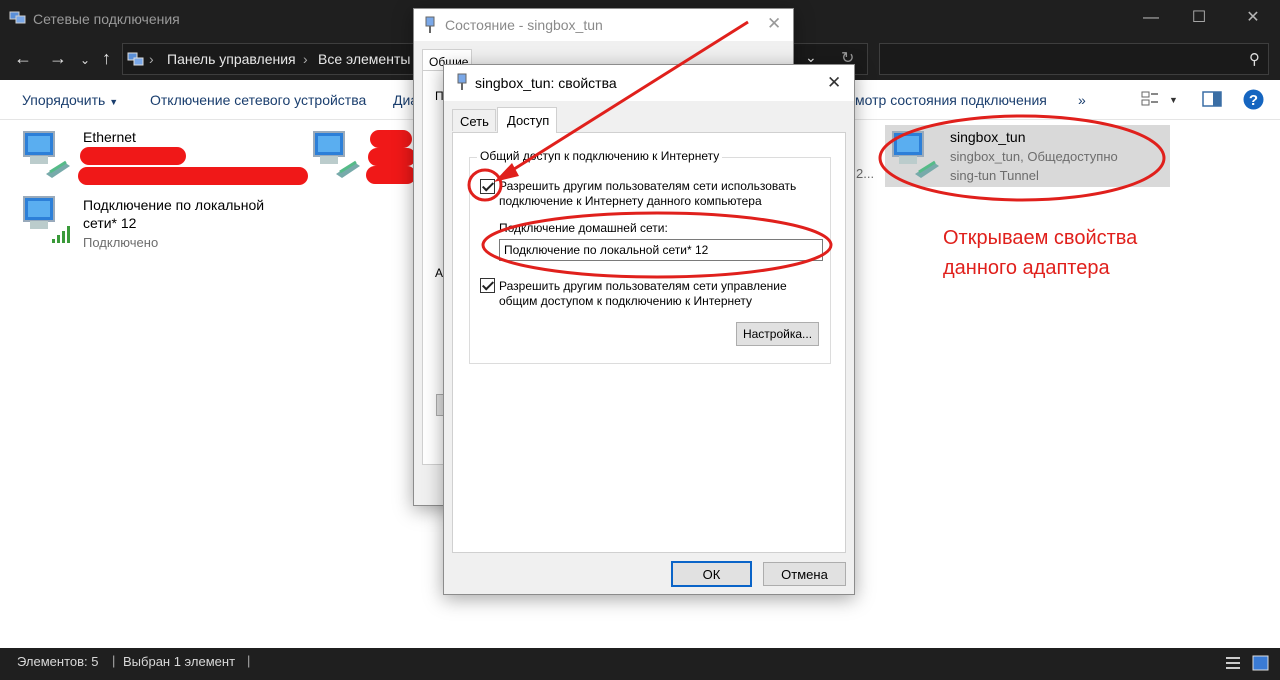 The height and width of the screenshot is (680, 1280). What do you see at coordinates (640, 664) in the screenshot?
I see `status-bar: Элементов: 5 | Выбран 1 элемент |` at bounding box center [640, 664].